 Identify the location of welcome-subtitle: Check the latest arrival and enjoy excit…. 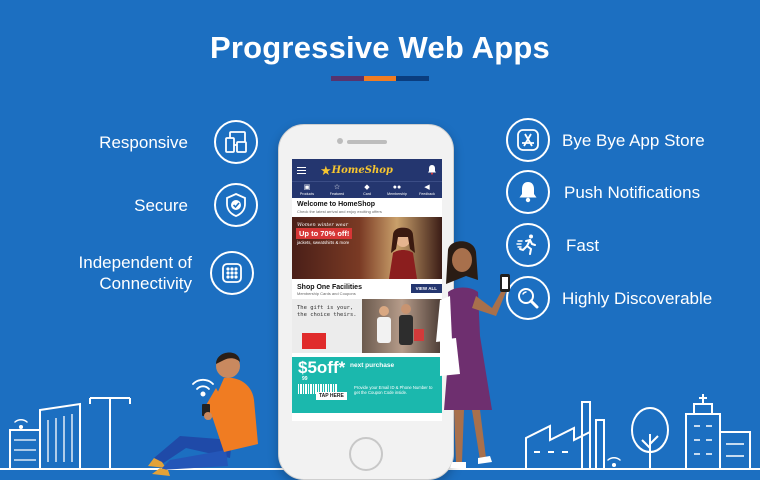
(339, 211).